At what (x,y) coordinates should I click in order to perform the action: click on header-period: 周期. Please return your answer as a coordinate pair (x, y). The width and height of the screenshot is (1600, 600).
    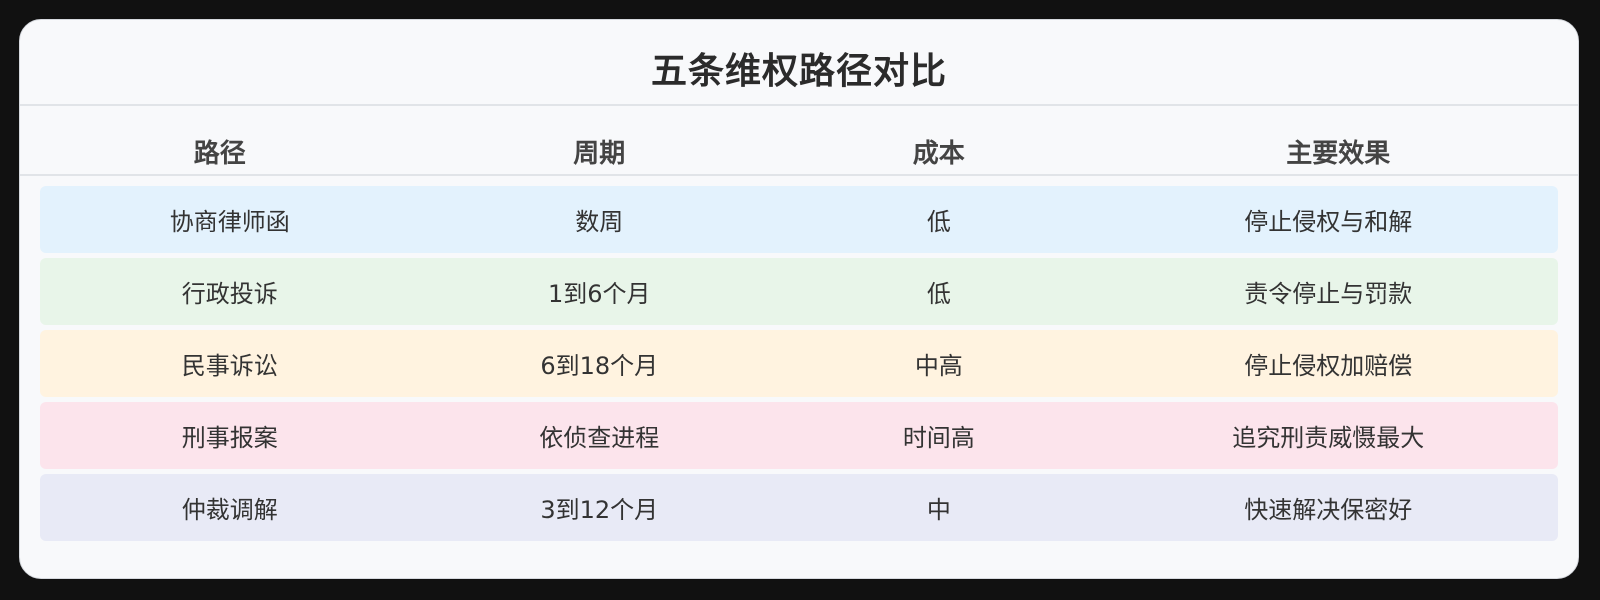
    Looking at the image, I should click on (599, 153).